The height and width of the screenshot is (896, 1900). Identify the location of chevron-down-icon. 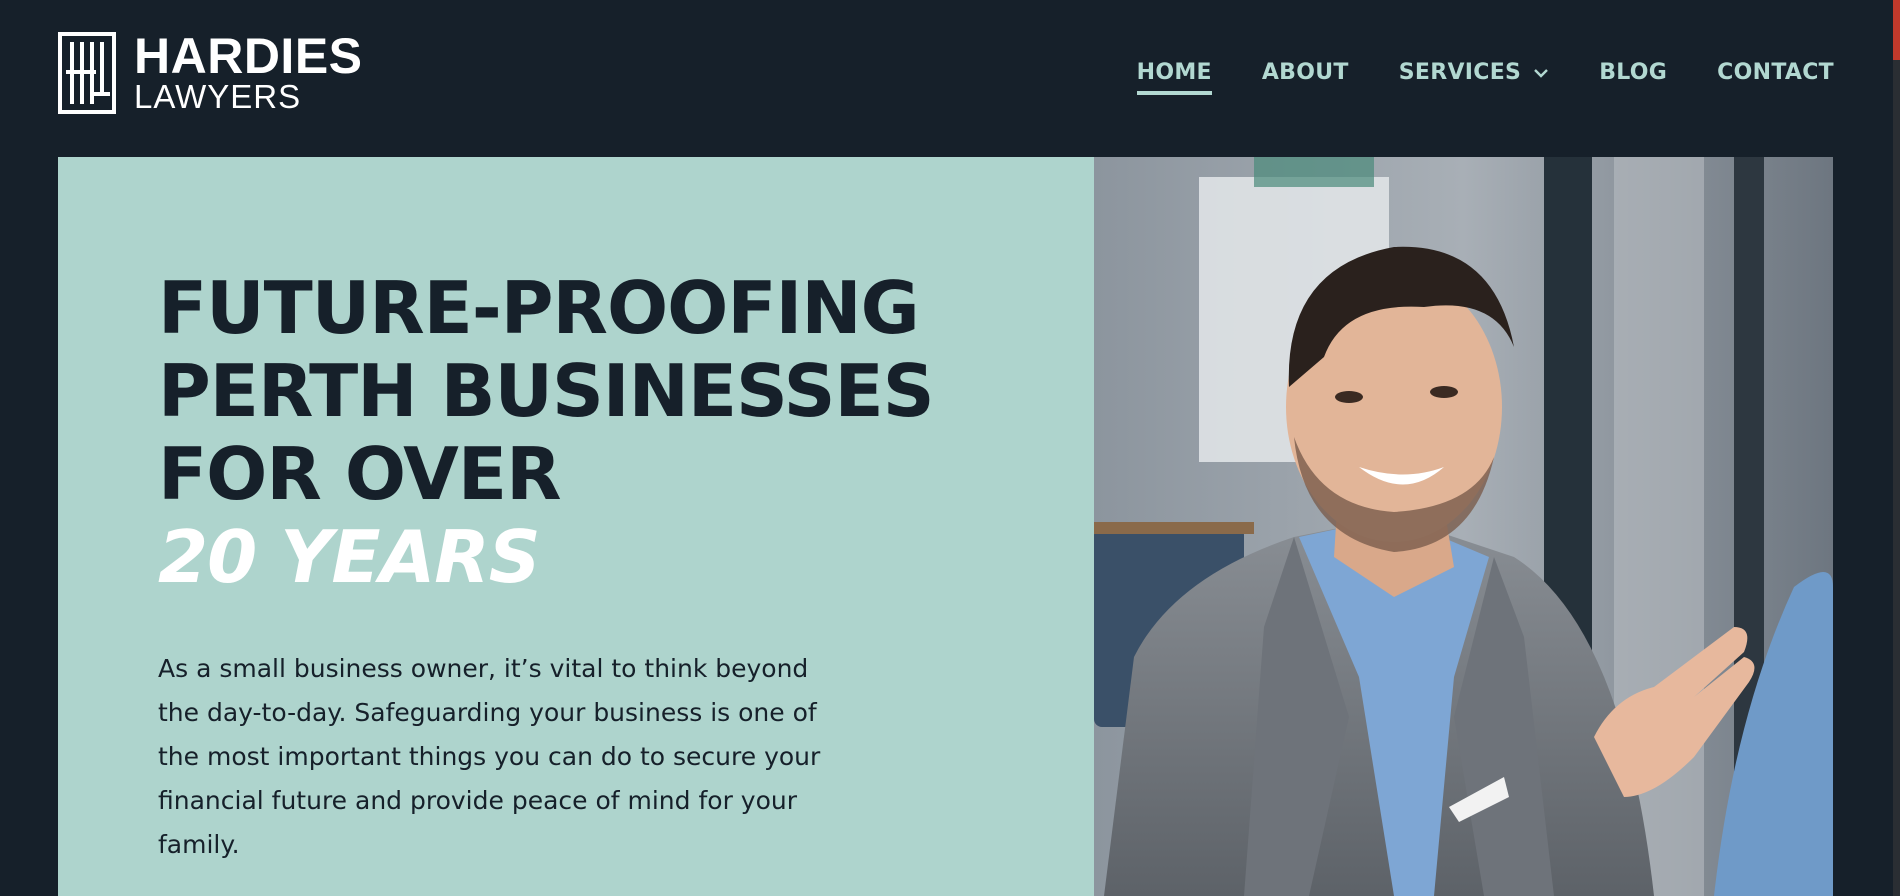
(1541, 73).